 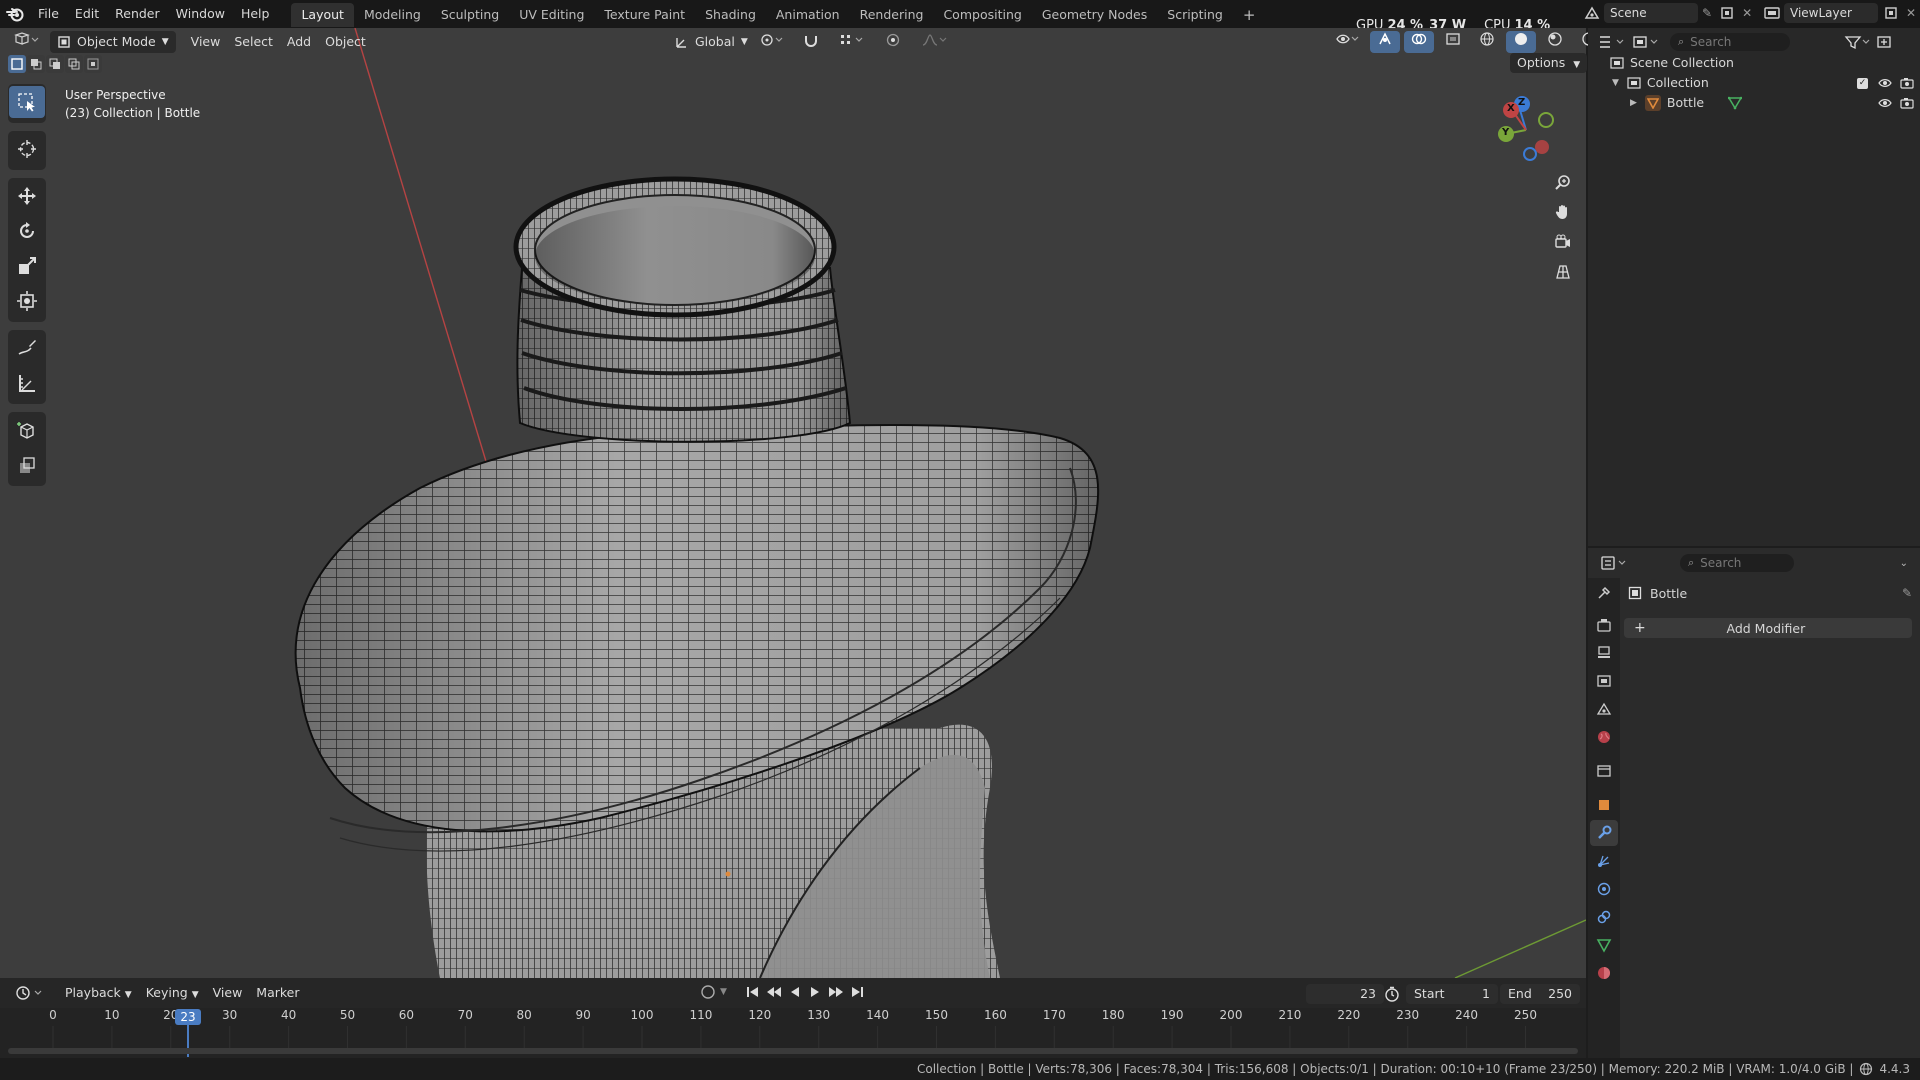 I want to click on expand-bottle-icon: ▶, so click(x=1633, y=103).